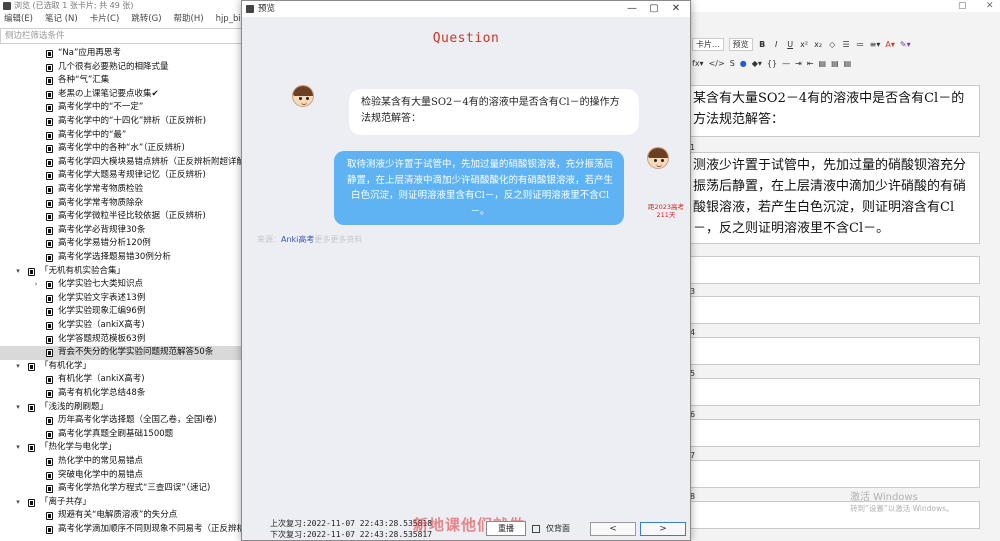 Image resolution: width=1000 pixels, height=541 pixels. I want to click on source-anki-link: Anki高考, so click(297, 239).